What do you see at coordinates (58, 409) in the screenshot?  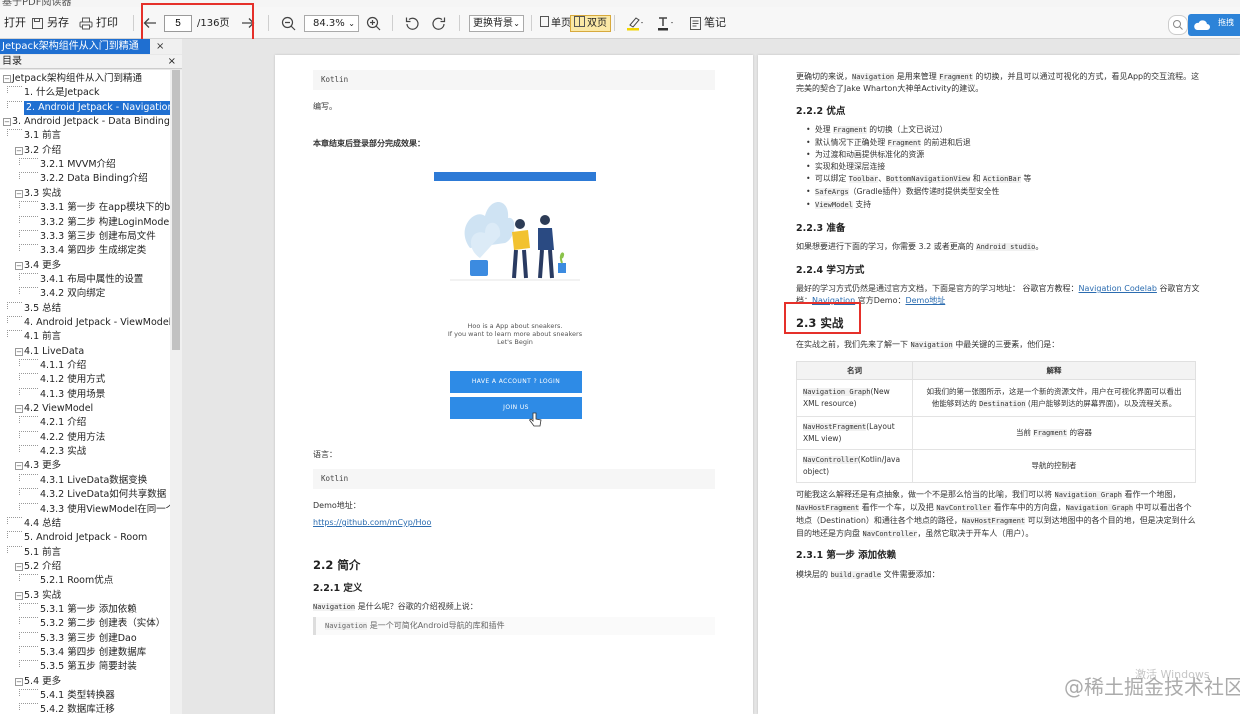 I see `toc-item: 4.2 ViewModel` at bounding box center [58, 409].